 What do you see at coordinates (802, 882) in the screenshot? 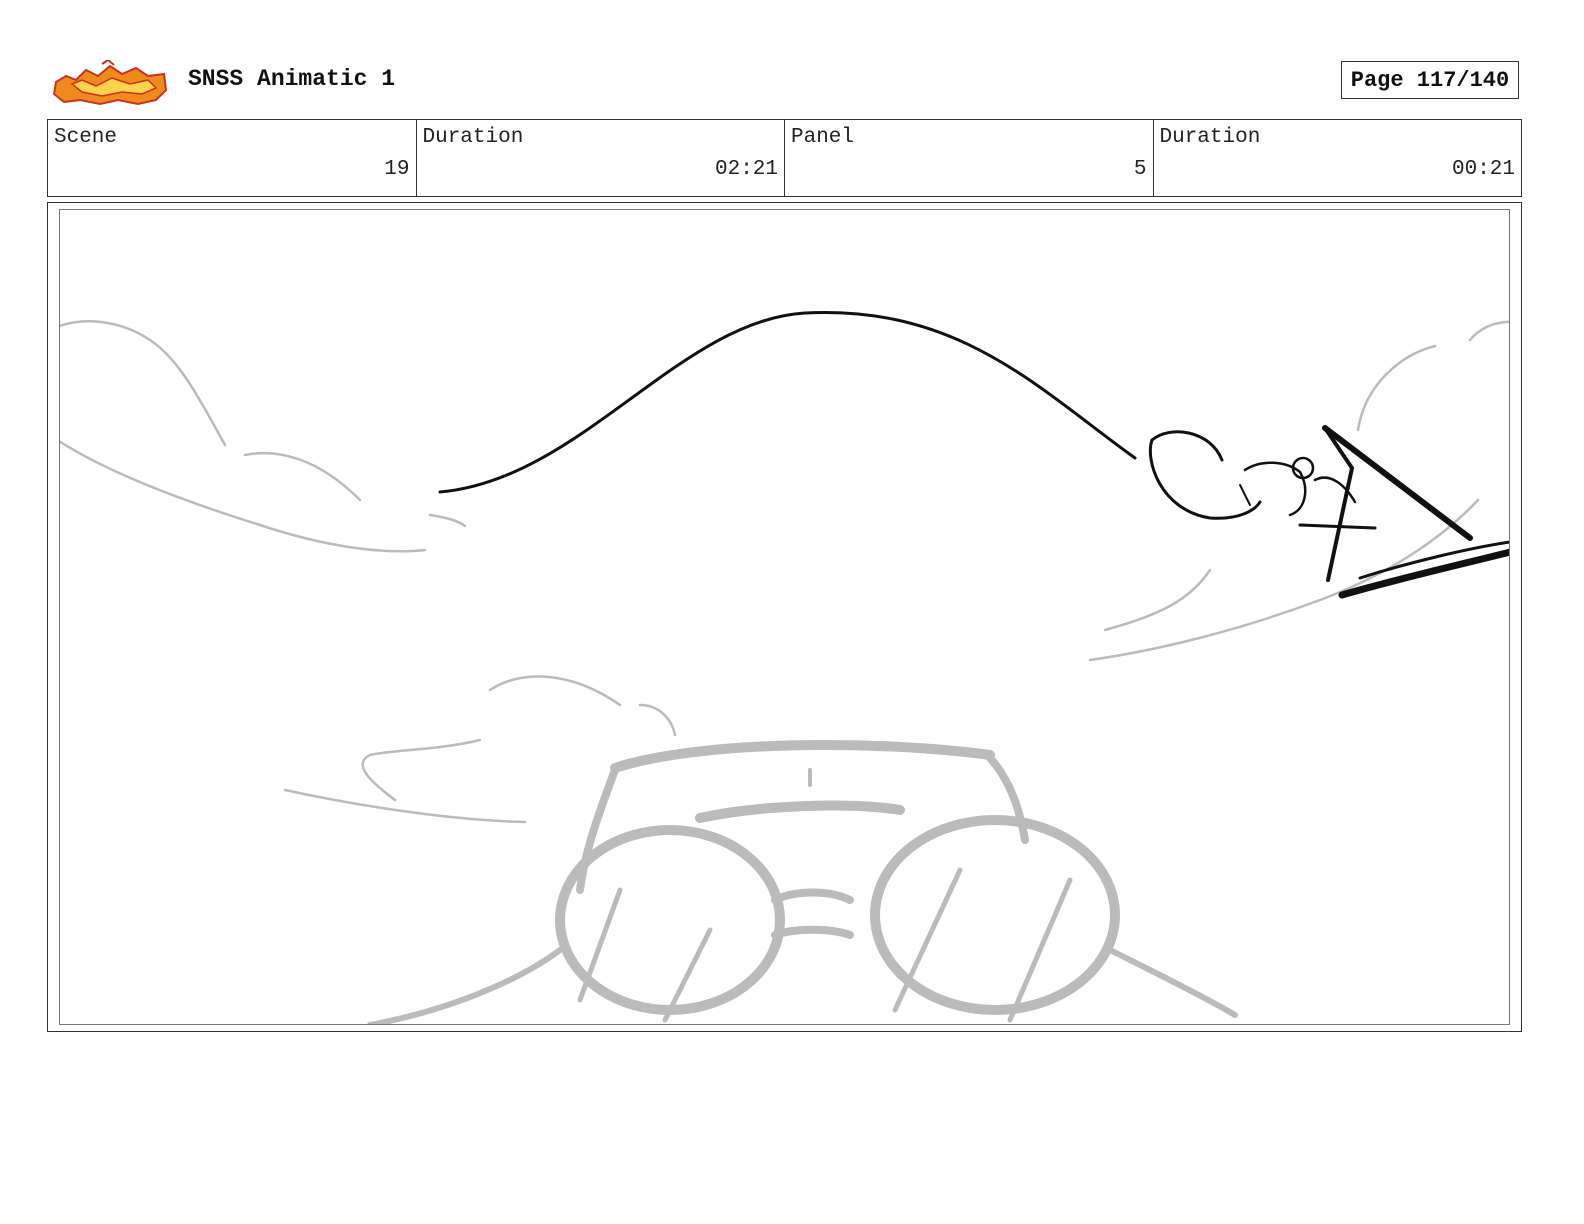
I see `goggles-foreground-sketch` at bounding box center [802, 882].